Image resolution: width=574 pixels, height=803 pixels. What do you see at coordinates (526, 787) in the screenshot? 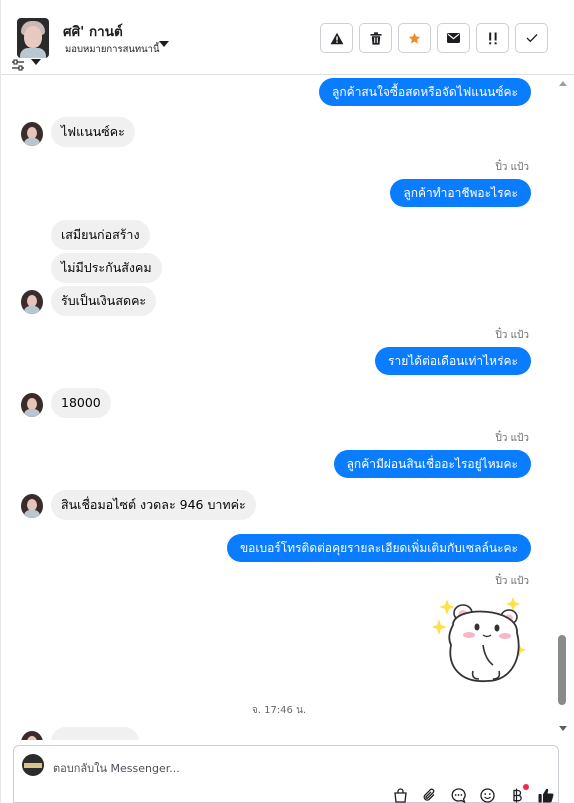
I see `notification-dot` at bounding box center [526, 787].